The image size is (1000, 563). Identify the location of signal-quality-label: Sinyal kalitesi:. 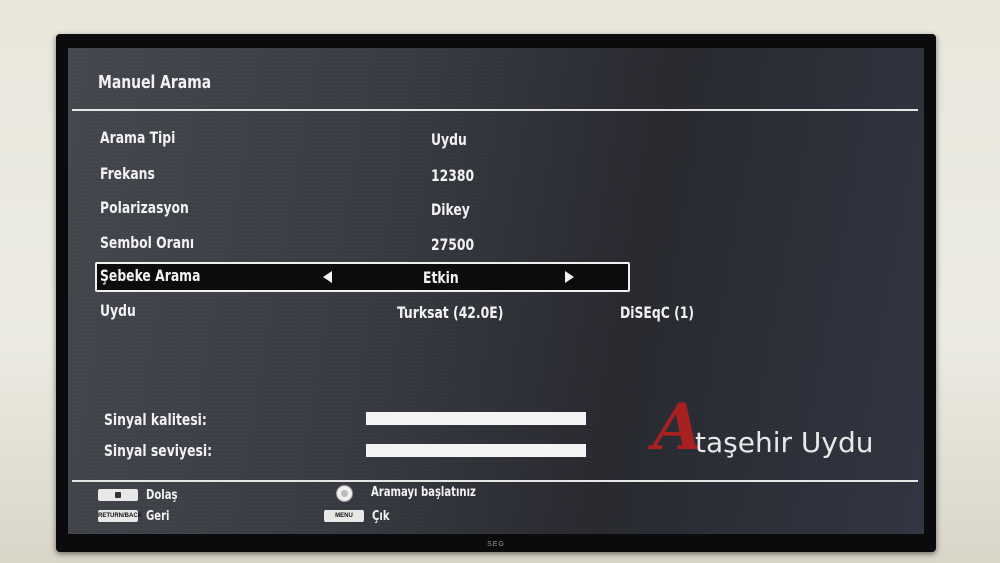
(155, 419).